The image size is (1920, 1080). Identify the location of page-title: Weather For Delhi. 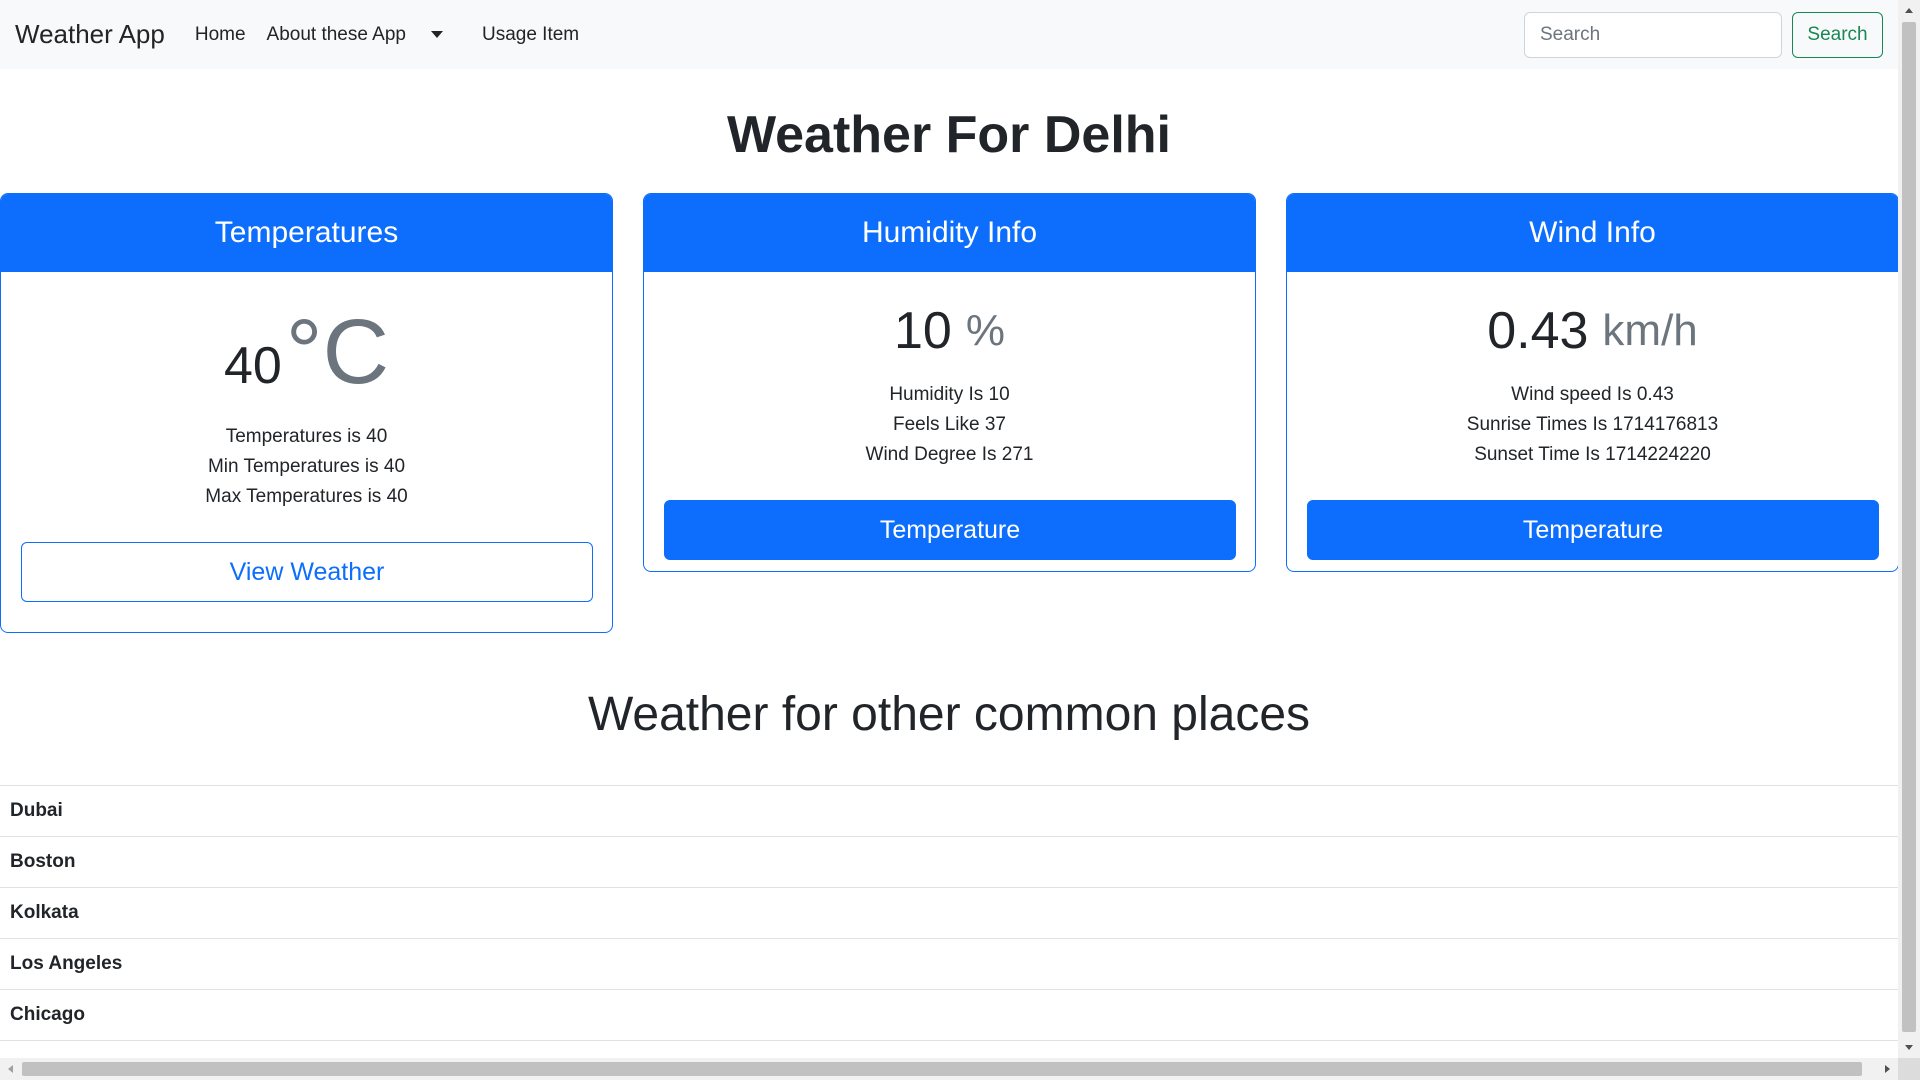
(948, 135).